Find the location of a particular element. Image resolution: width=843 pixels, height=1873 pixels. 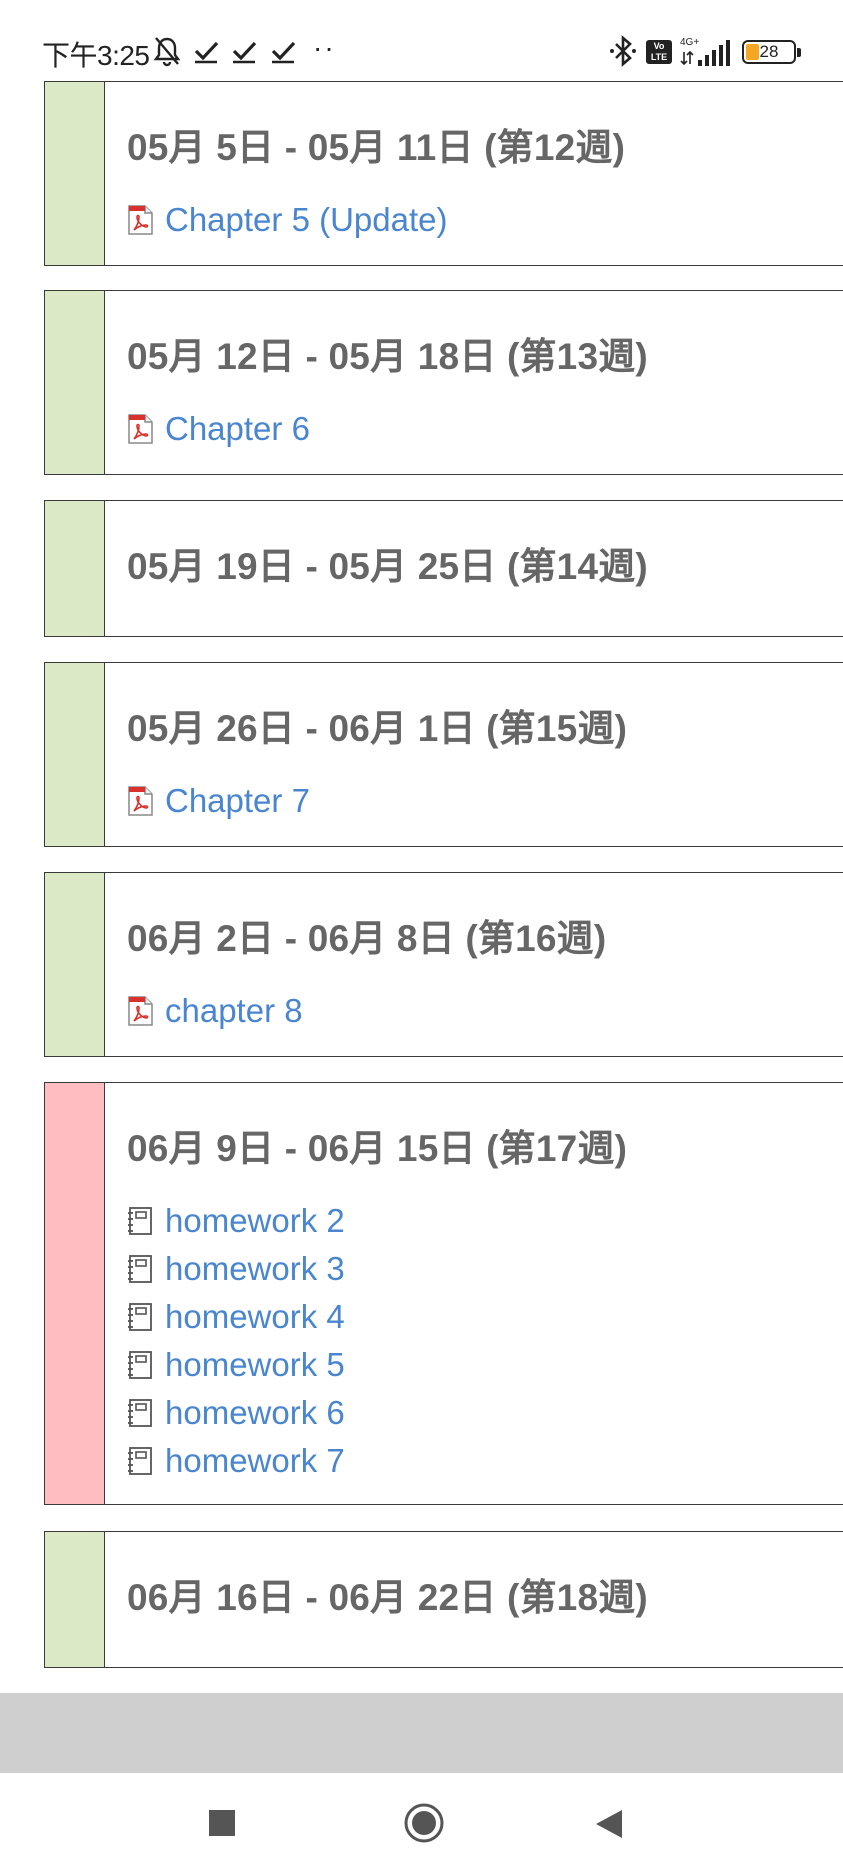

section-title: 05月 5日 - 05月 11日 (第12週) is located at coordinates (376, 147).